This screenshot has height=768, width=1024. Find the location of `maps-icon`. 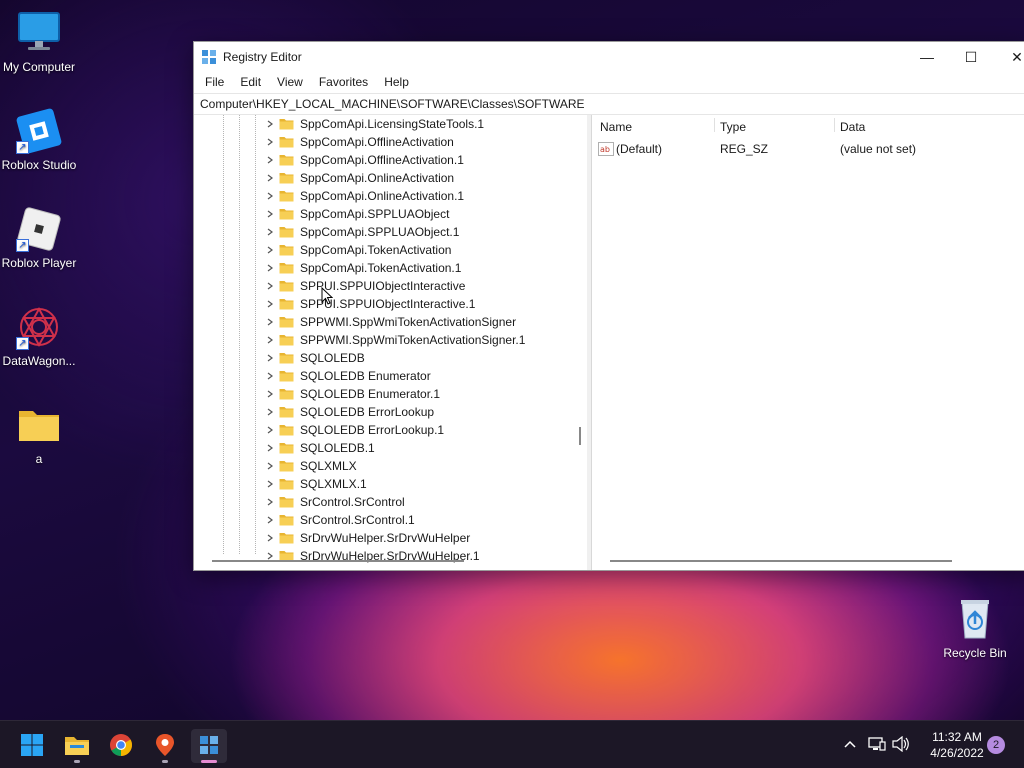

maps-icon is located at coordinates (165, 746).